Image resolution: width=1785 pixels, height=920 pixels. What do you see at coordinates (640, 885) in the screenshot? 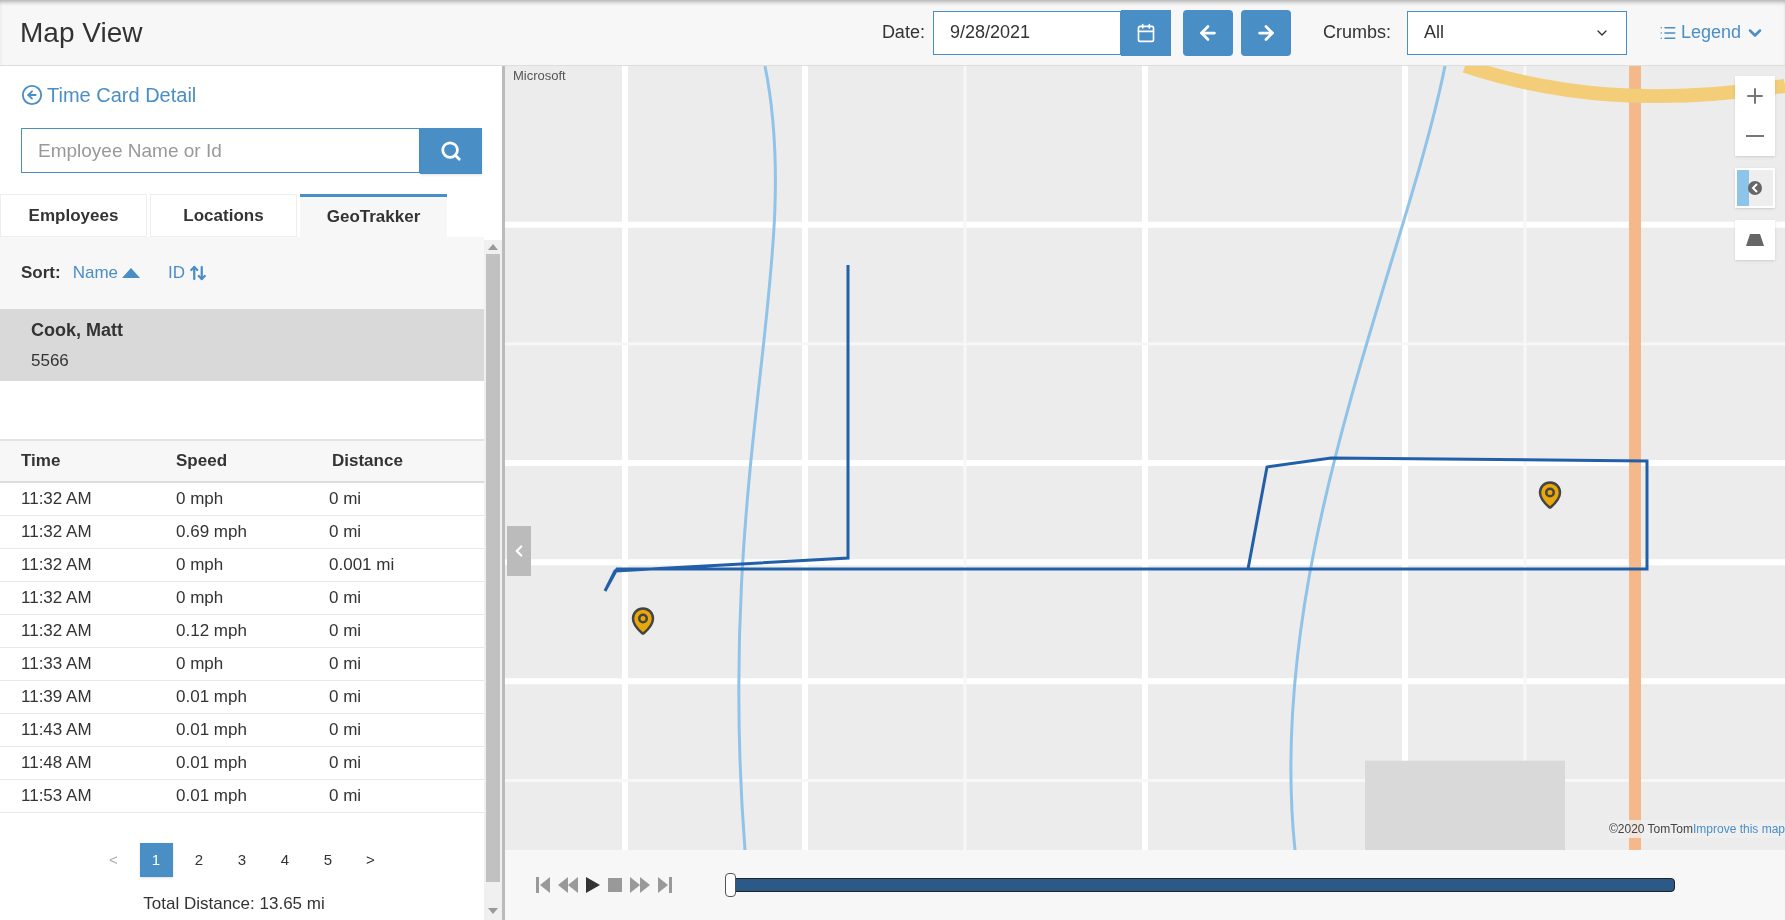
I see `fast-forward-icon` at bounding box center [640, 885].